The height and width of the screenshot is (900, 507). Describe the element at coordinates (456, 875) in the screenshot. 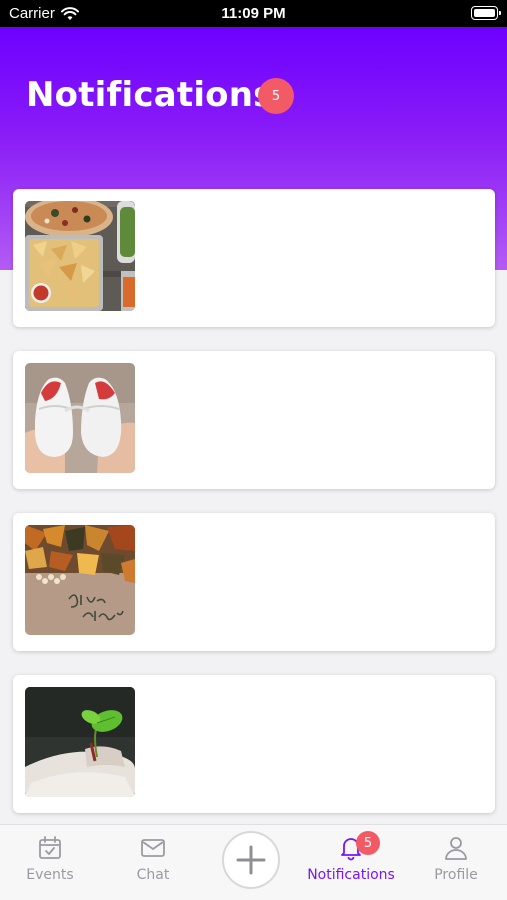

I see `tab-profile-label: Profile` at that location.